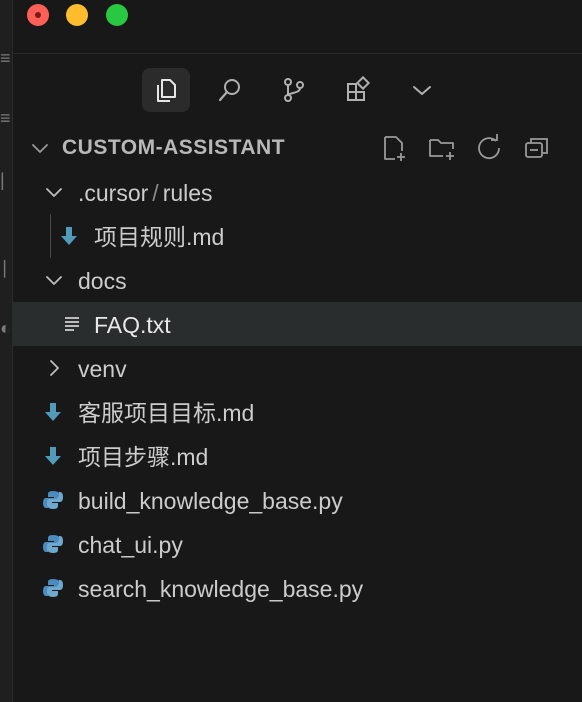  What do you see at coordinates (2, 180) in the screenshot?
I see `partial-glyph: |` at bounding box center [2, 180].